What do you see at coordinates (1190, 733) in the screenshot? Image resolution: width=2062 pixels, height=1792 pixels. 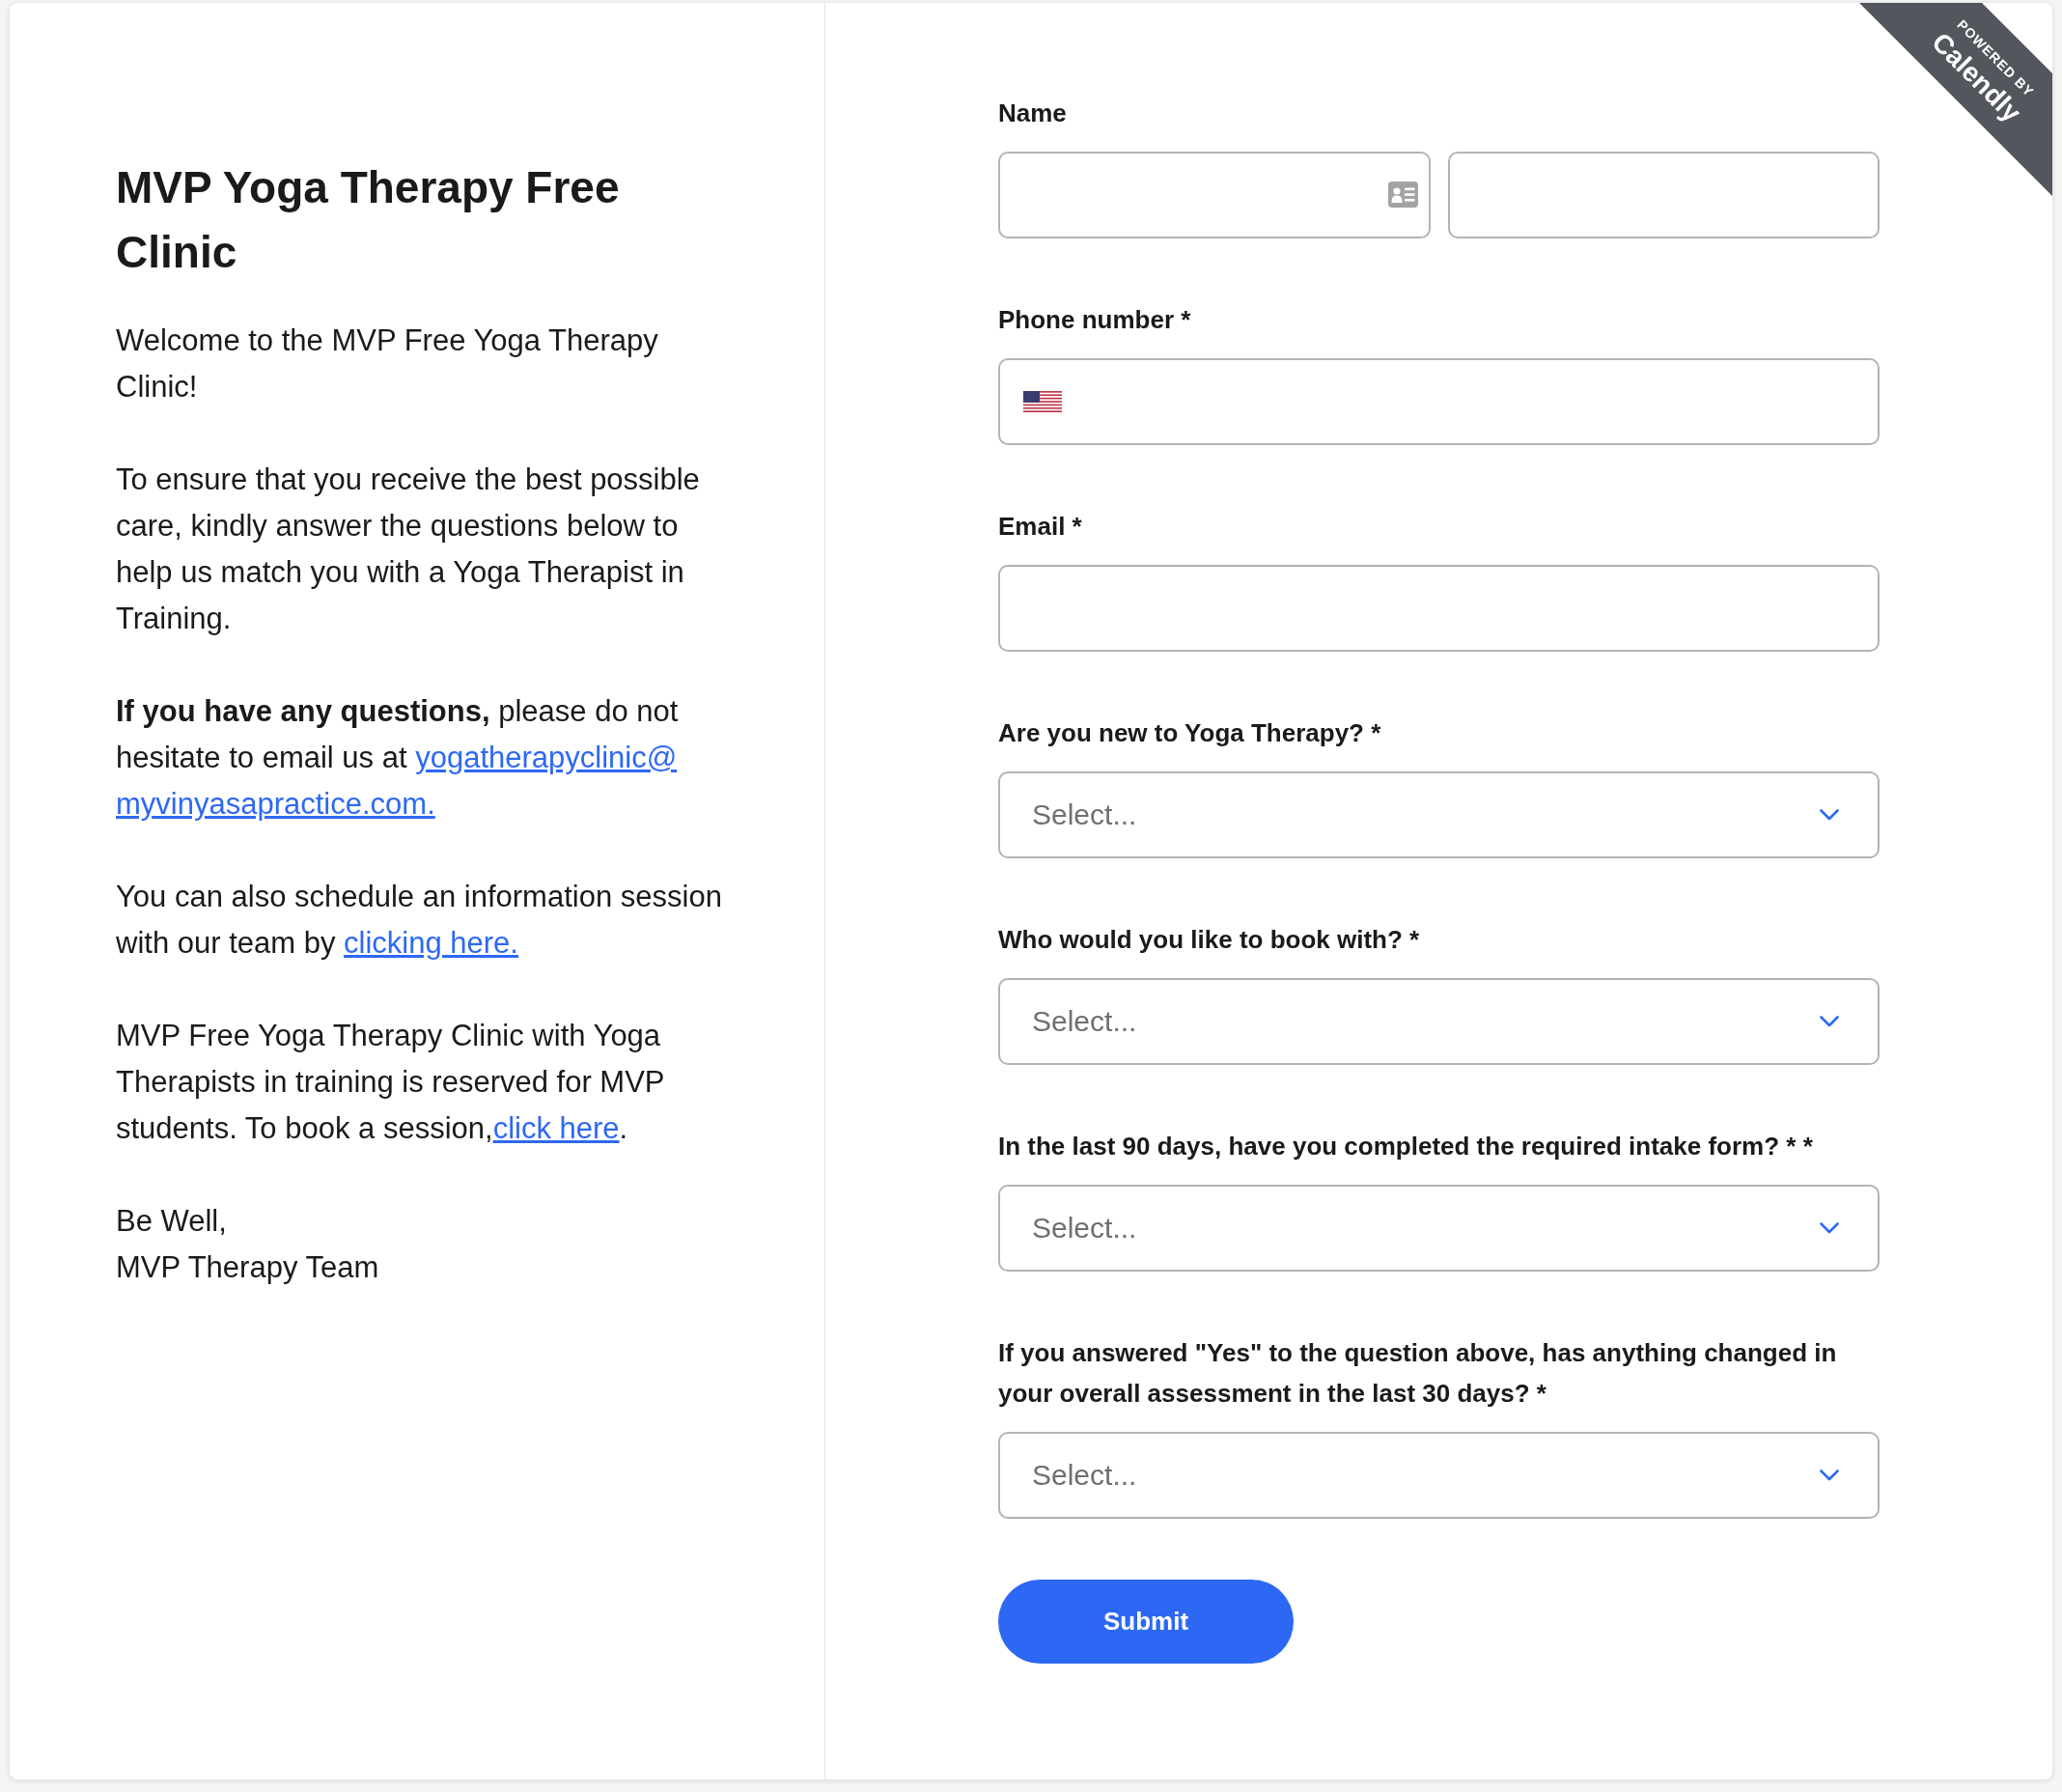 I see `field-label: Are you new to Yoga Therapy? *` at bounding box center [1190, 733].